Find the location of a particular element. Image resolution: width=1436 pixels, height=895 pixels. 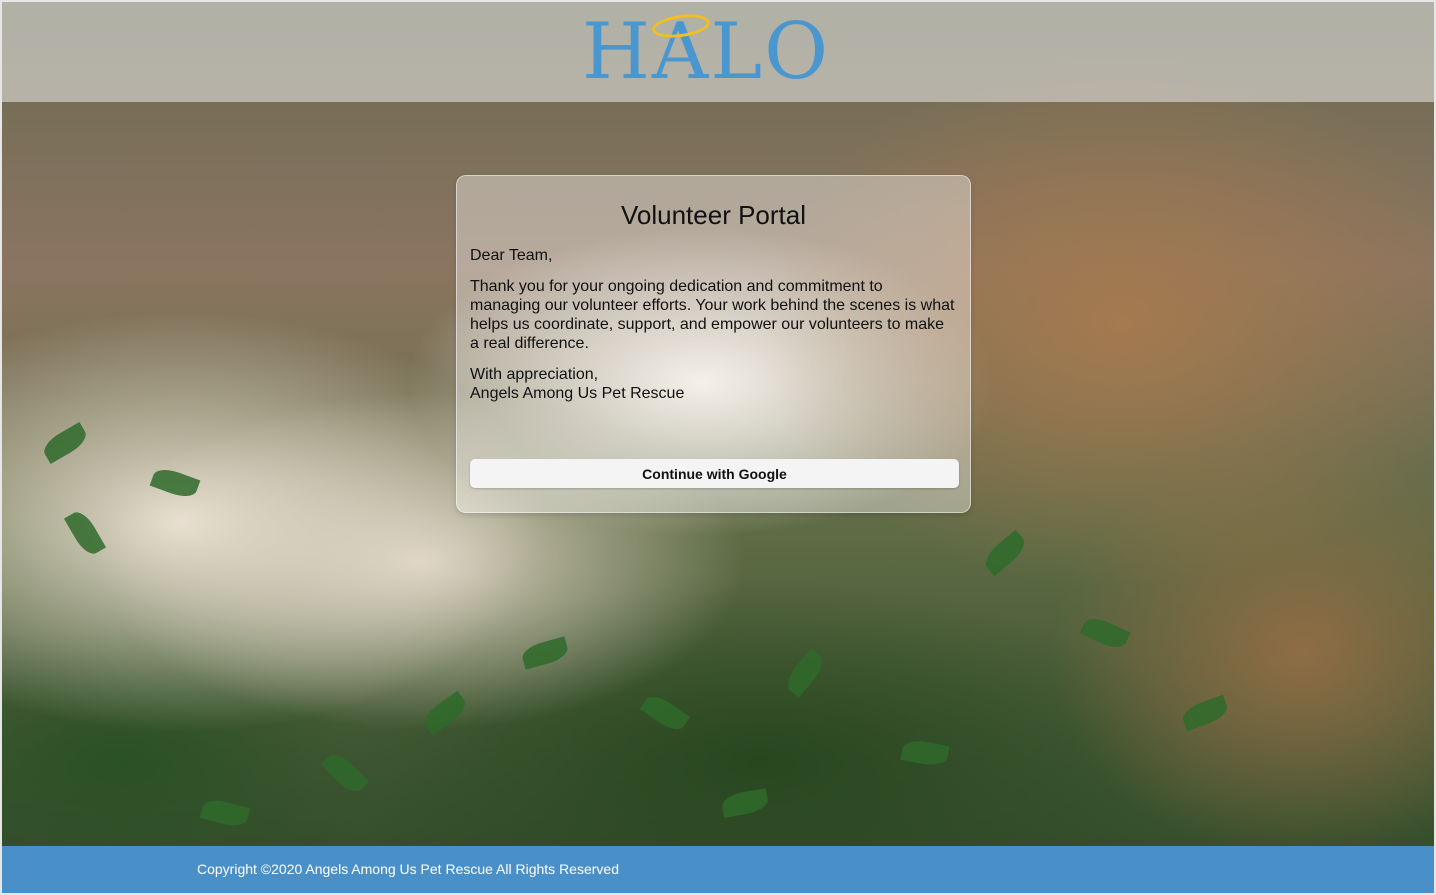

site-header: HALO is located at coordinates (718, 52).